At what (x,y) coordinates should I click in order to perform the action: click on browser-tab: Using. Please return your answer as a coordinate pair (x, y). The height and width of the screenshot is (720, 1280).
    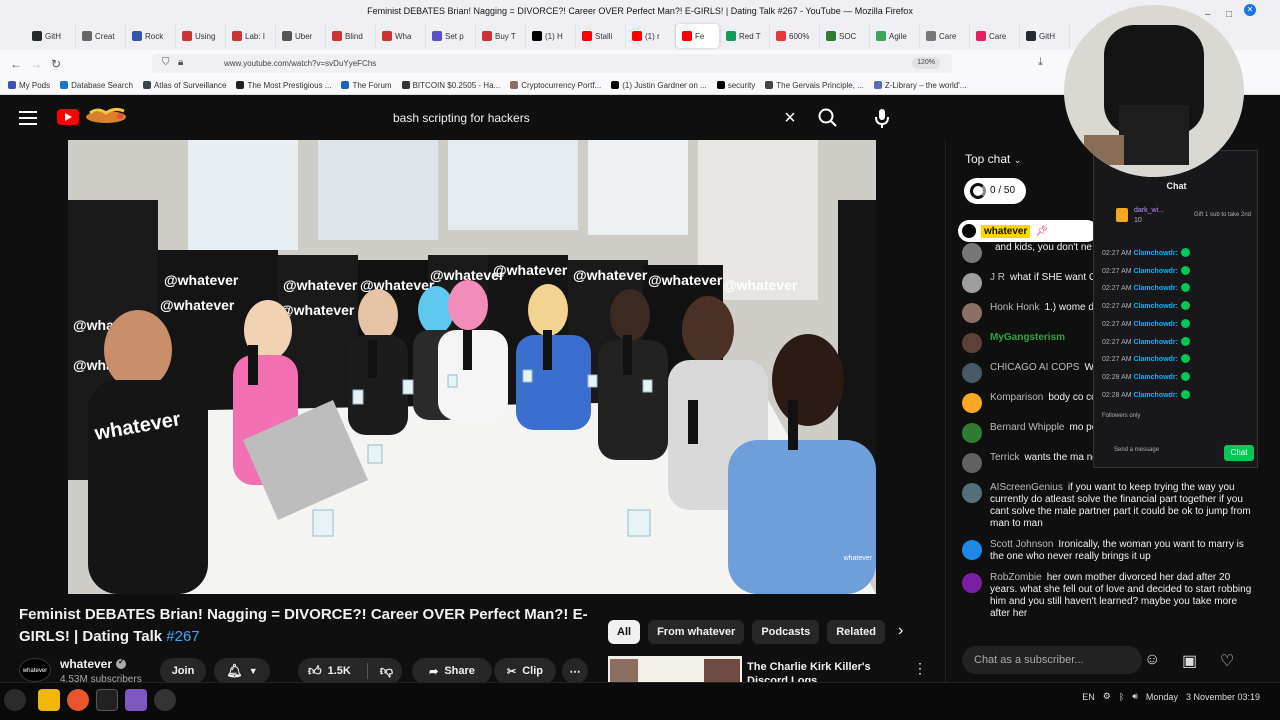
    Looking at the image, I should click on (201, 36).